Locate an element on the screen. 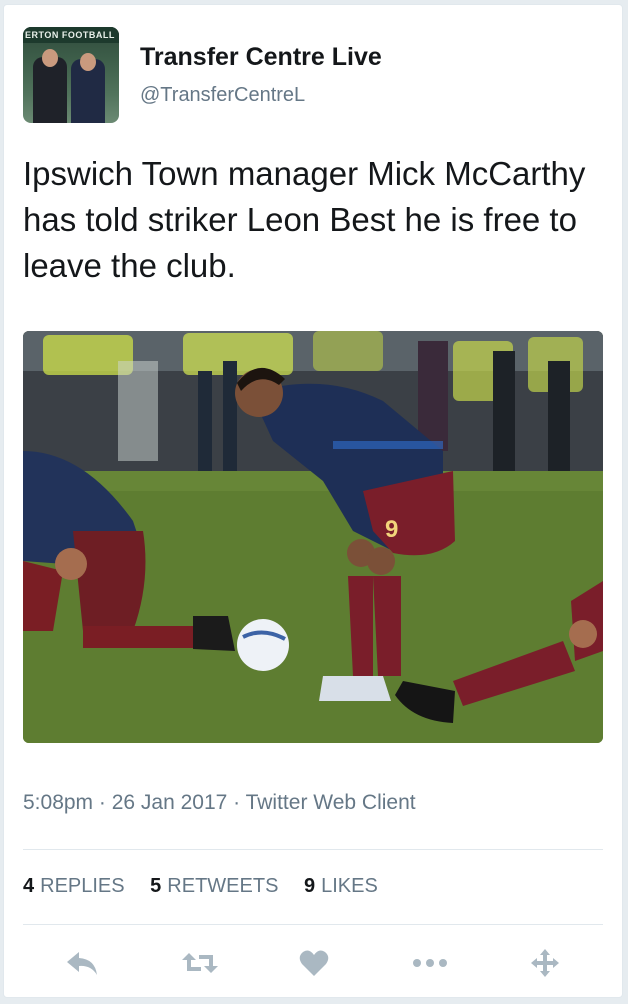  likes-stat: 9 LIKES is located at coordinates (341, 886).